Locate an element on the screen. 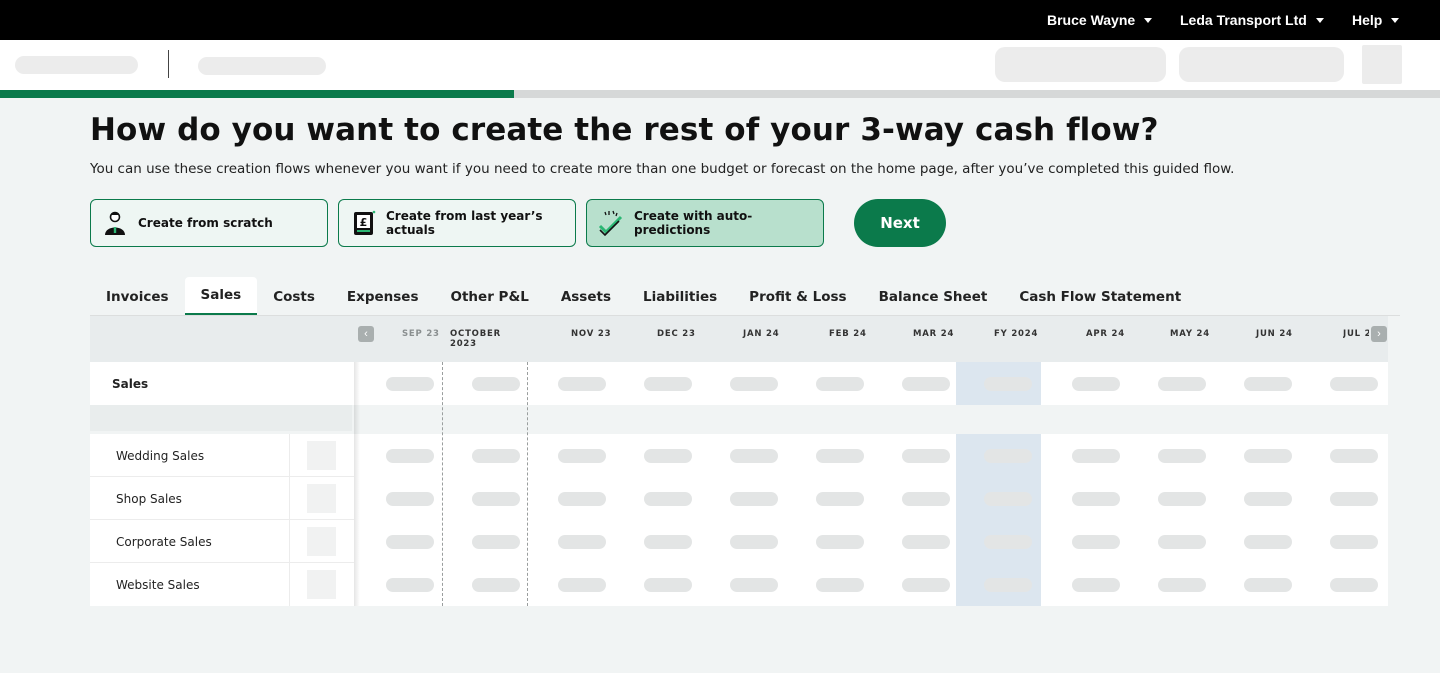 This screenshot has height=673, width=1440. column-header: FY 2024 is located at coordinates (1016, 334).